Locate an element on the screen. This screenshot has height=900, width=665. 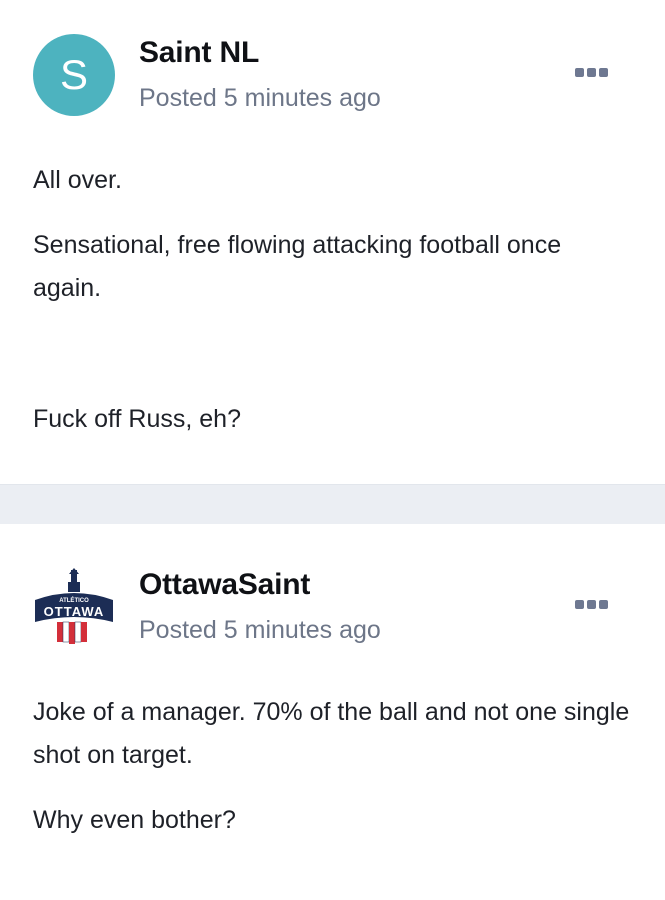
paragraph: Why even bother? is located at coordinates (134, 820).